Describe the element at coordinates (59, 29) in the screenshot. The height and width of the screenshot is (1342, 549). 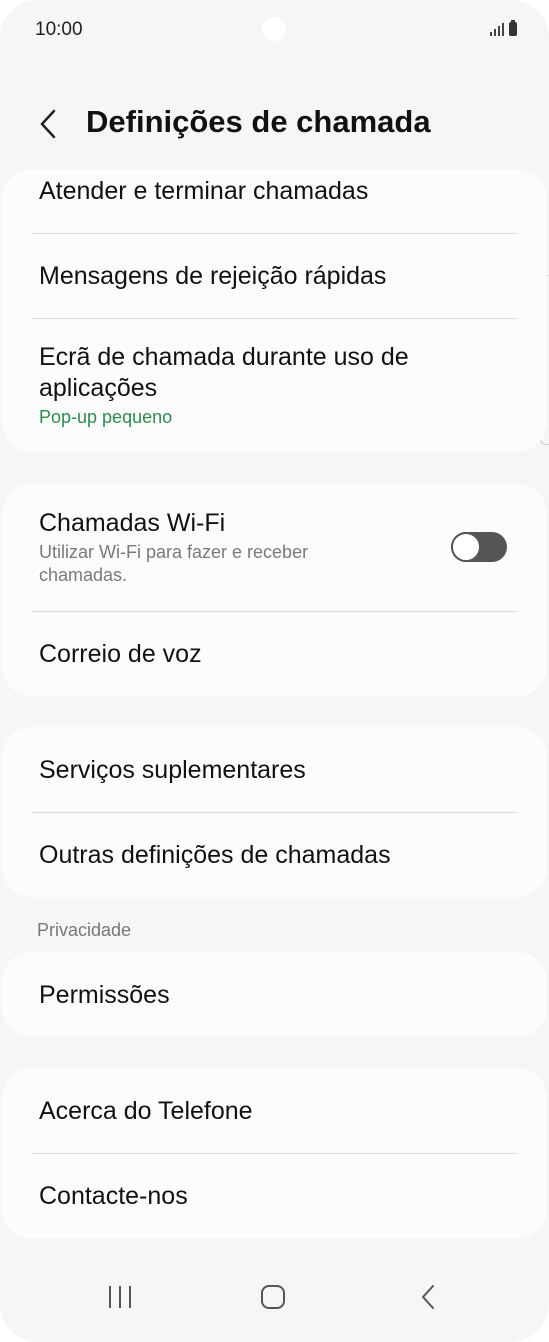
I see `status-time: 10:00` at that location.